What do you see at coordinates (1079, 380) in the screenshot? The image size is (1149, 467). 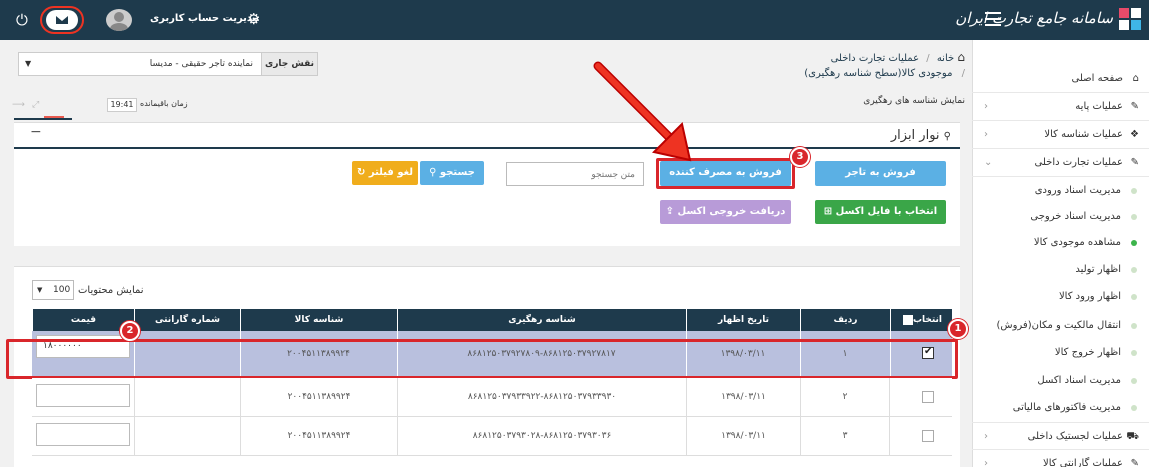 I see `sidebar-subitem-label: مدیریت اسناد اکسل` at bounding box center [1079, 380].